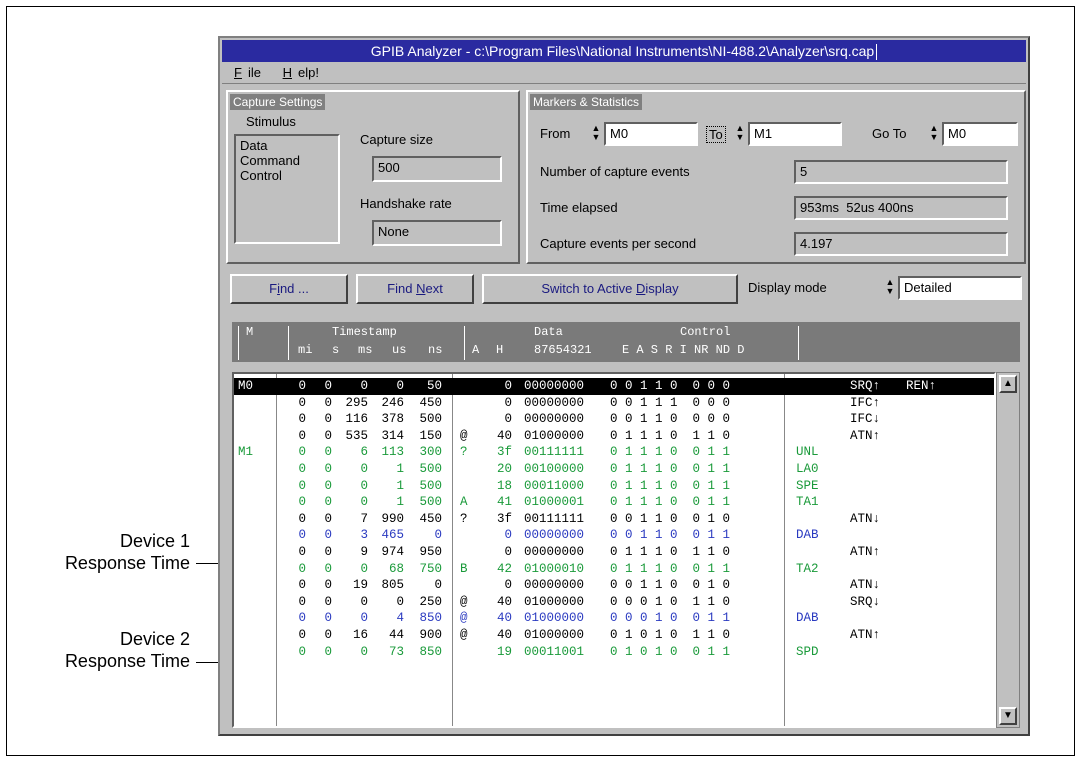 The height and width of the screenshot is (762, 1081). Describe the element at coordinates (614, 403) in the screenshot. I see `table-row: 0 0 295 246 450 0 00000000 0 0 1 1 1 0 0 0 IFC↑` at that location.